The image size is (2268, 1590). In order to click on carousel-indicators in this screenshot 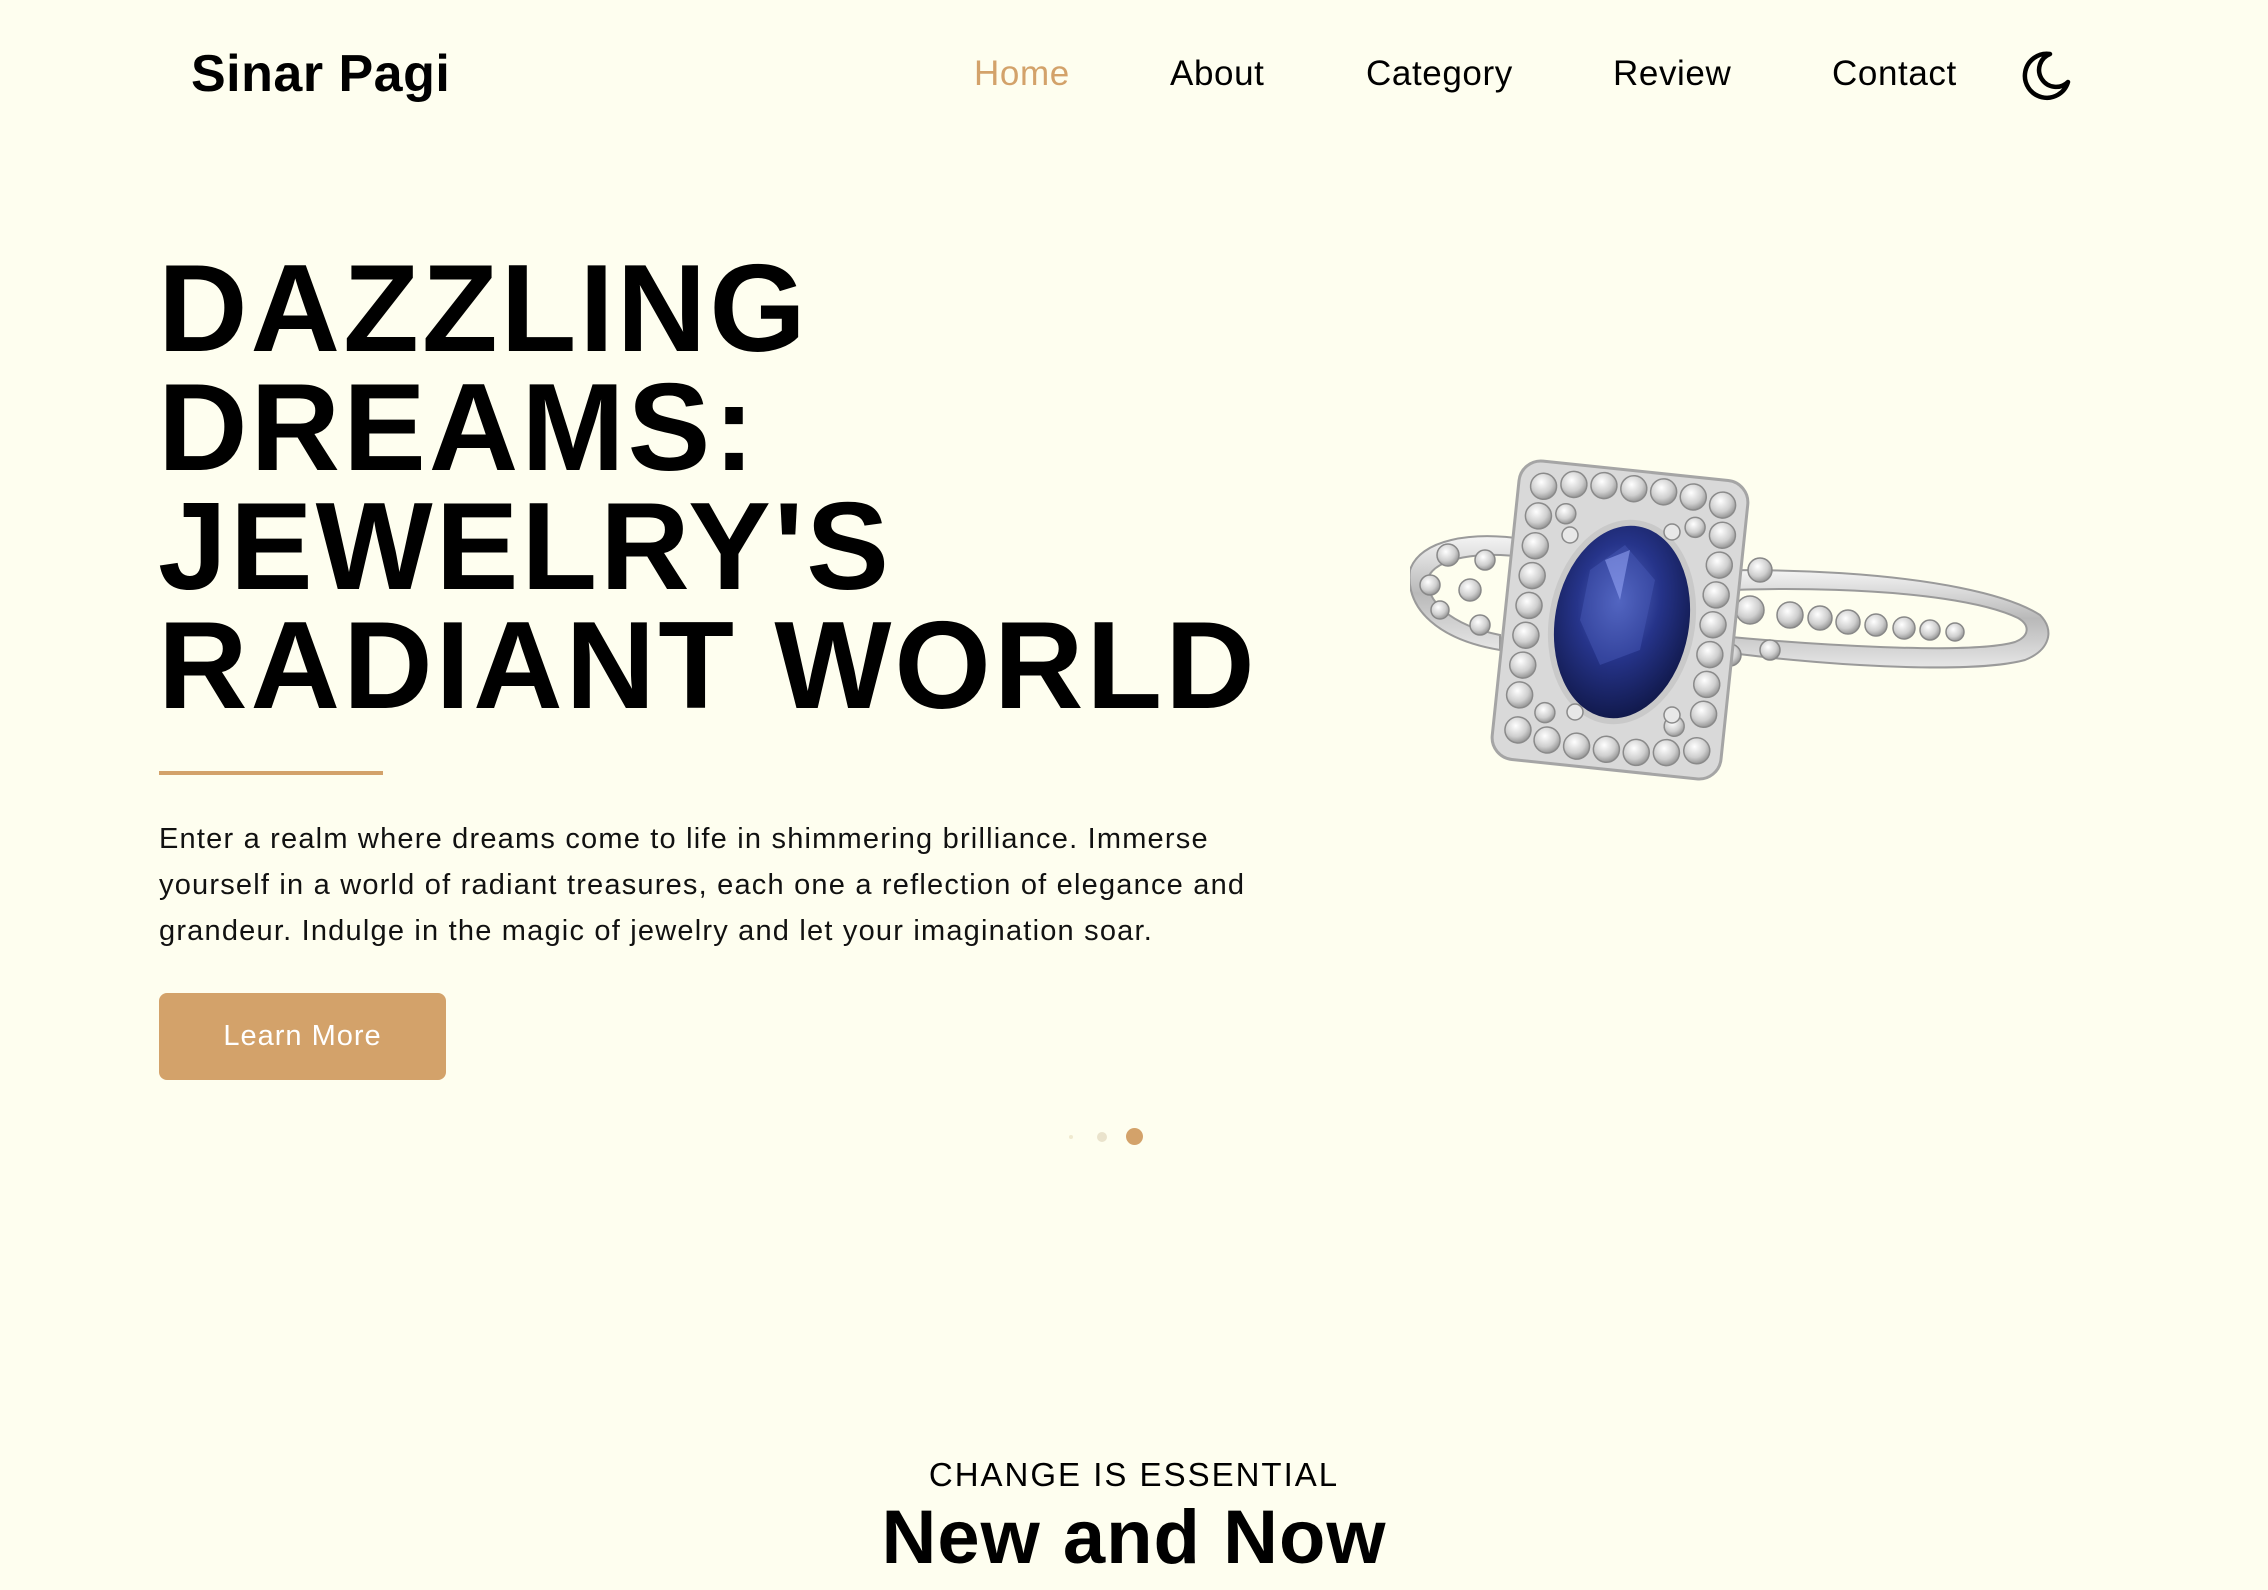, I will do `click(1134, 1137)`.